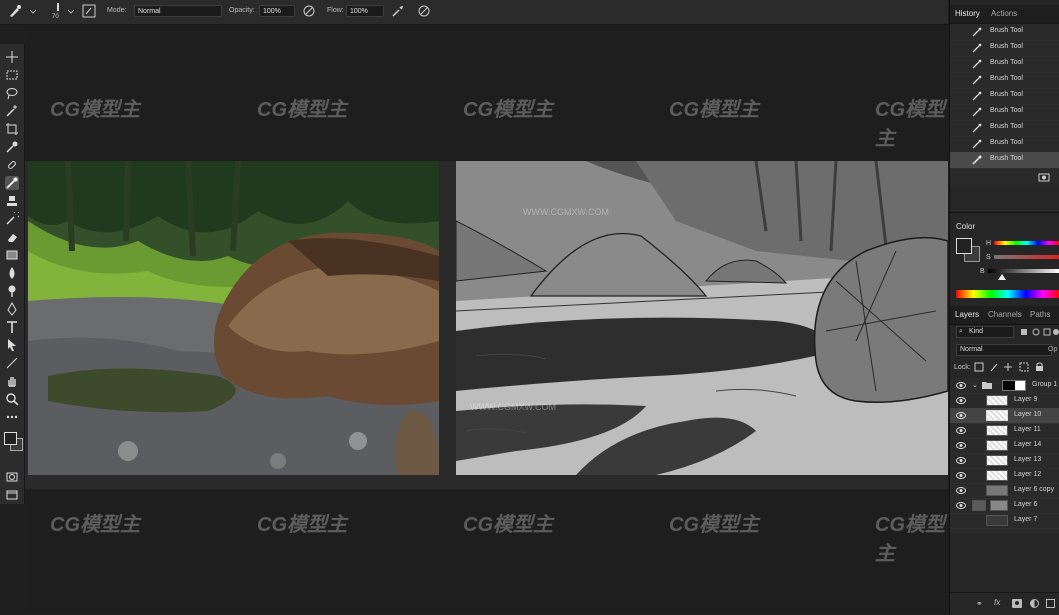 This screenshot has height=615, width=1059. I want to click on saturation-slider, so click(1026, 257).